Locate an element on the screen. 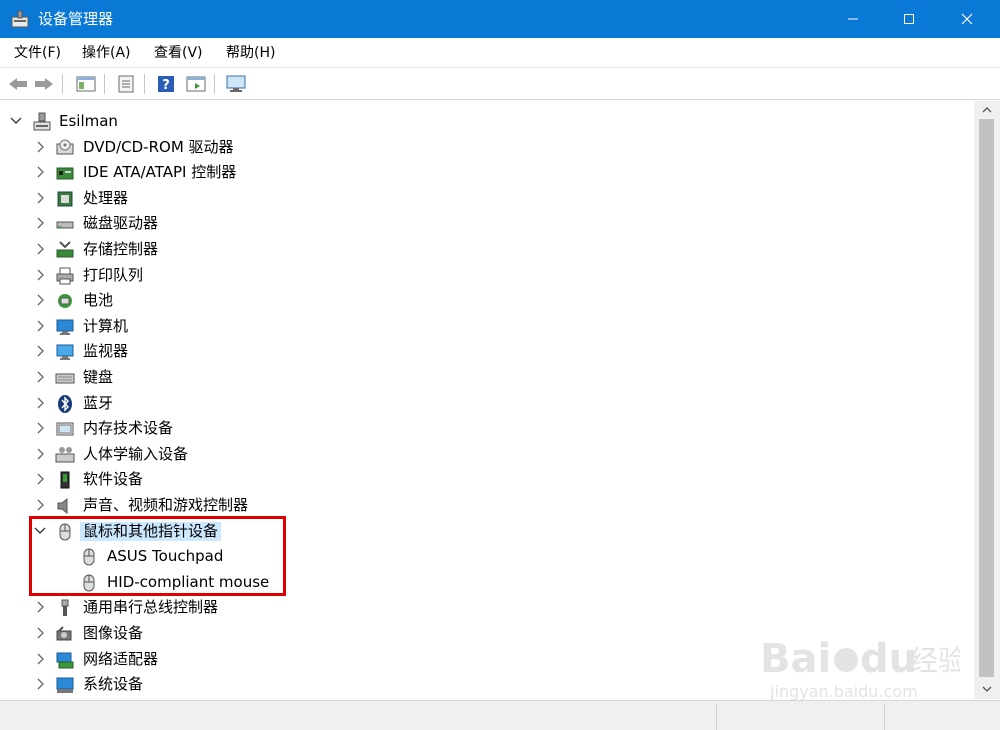 The width and height of the screenshot is (1000, 730). back-button is located at coordinates (18, 84).